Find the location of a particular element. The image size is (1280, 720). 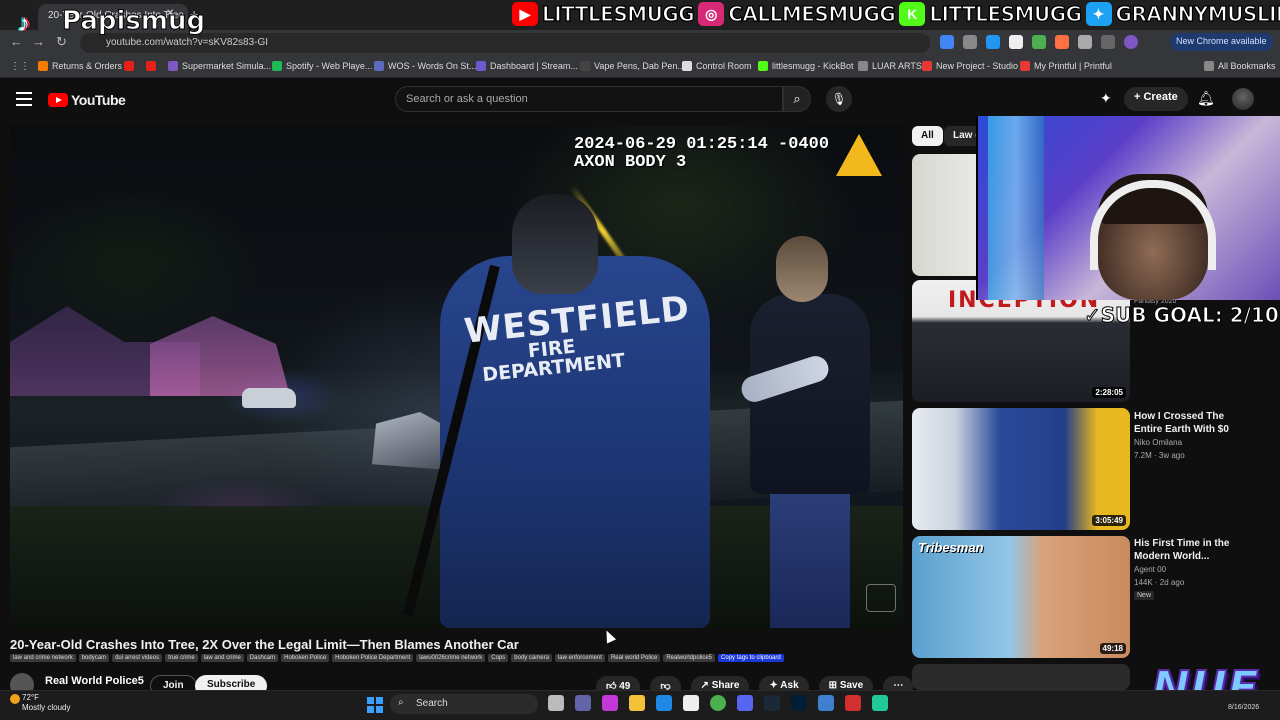

video-tag: law enforcement is located at coordinates (579, 658).